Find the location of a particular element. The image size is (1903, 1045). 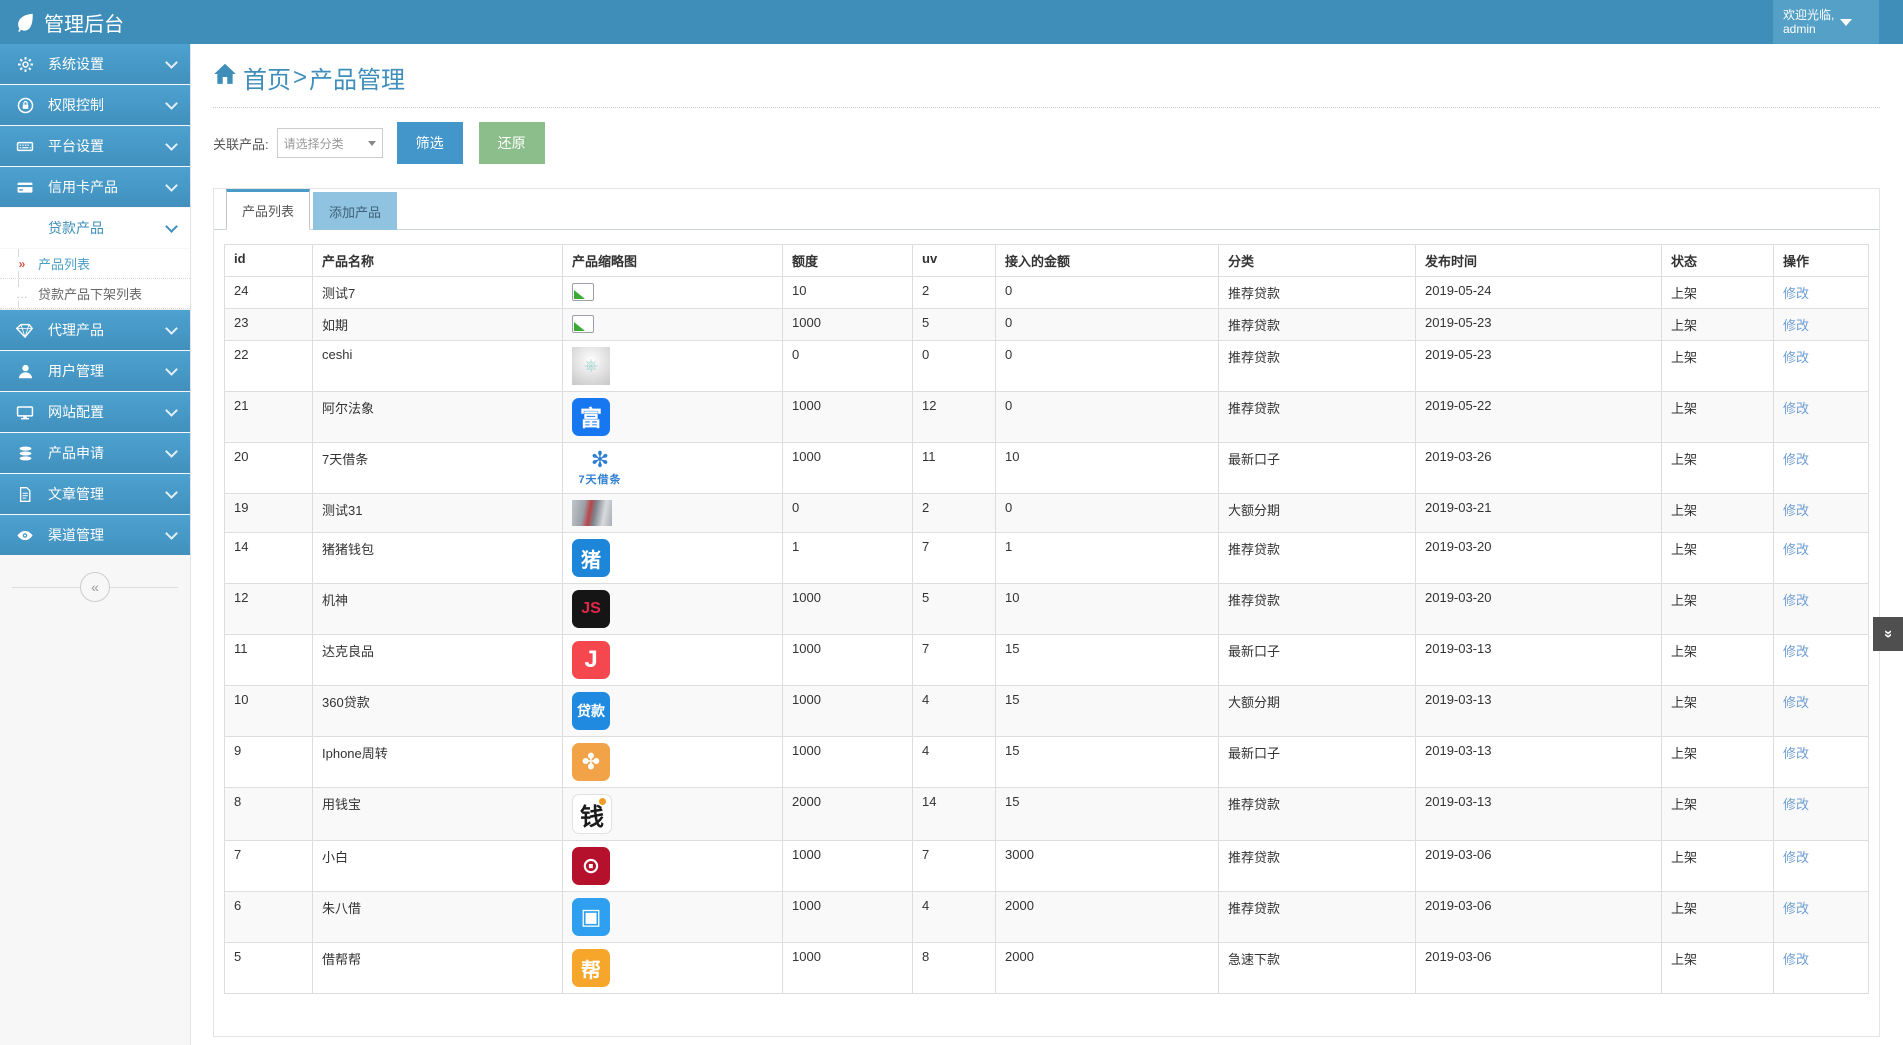

360-loan-app-icon: 贷款 is located at coordinates (591, 711).